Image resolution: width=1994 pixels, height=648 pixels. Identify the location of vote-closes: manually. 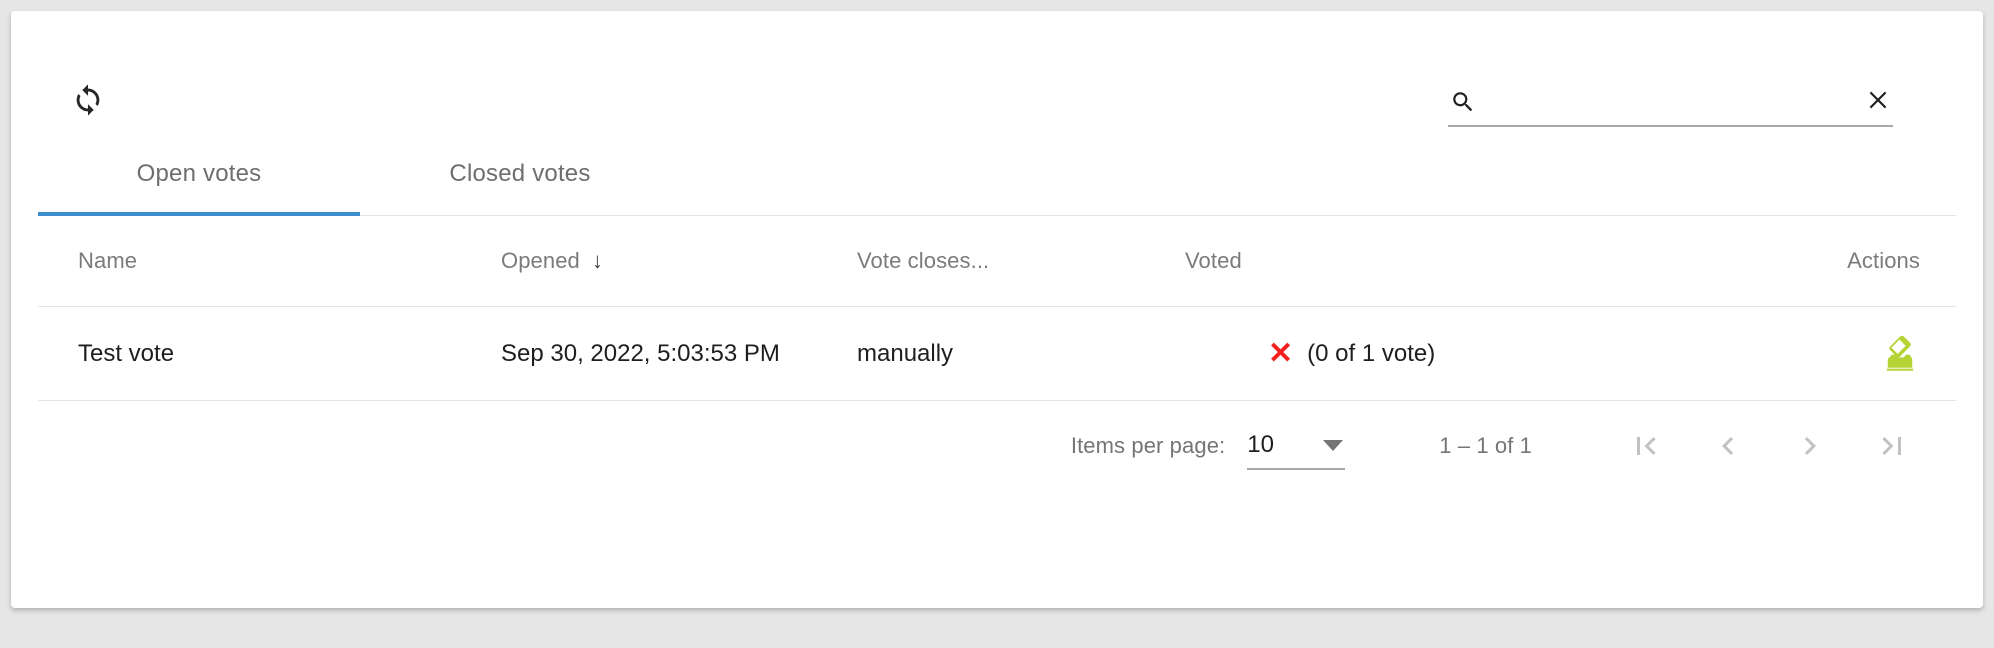
(905, 353).